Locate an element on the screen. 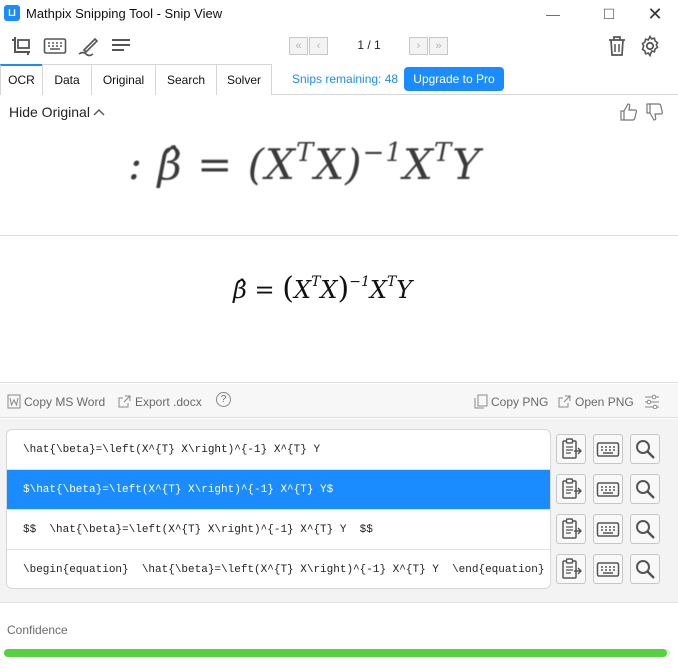 The width and height of the screenshot is (678, 668). copy-png-button: Copy PNG is located at coordinates (511, 401).